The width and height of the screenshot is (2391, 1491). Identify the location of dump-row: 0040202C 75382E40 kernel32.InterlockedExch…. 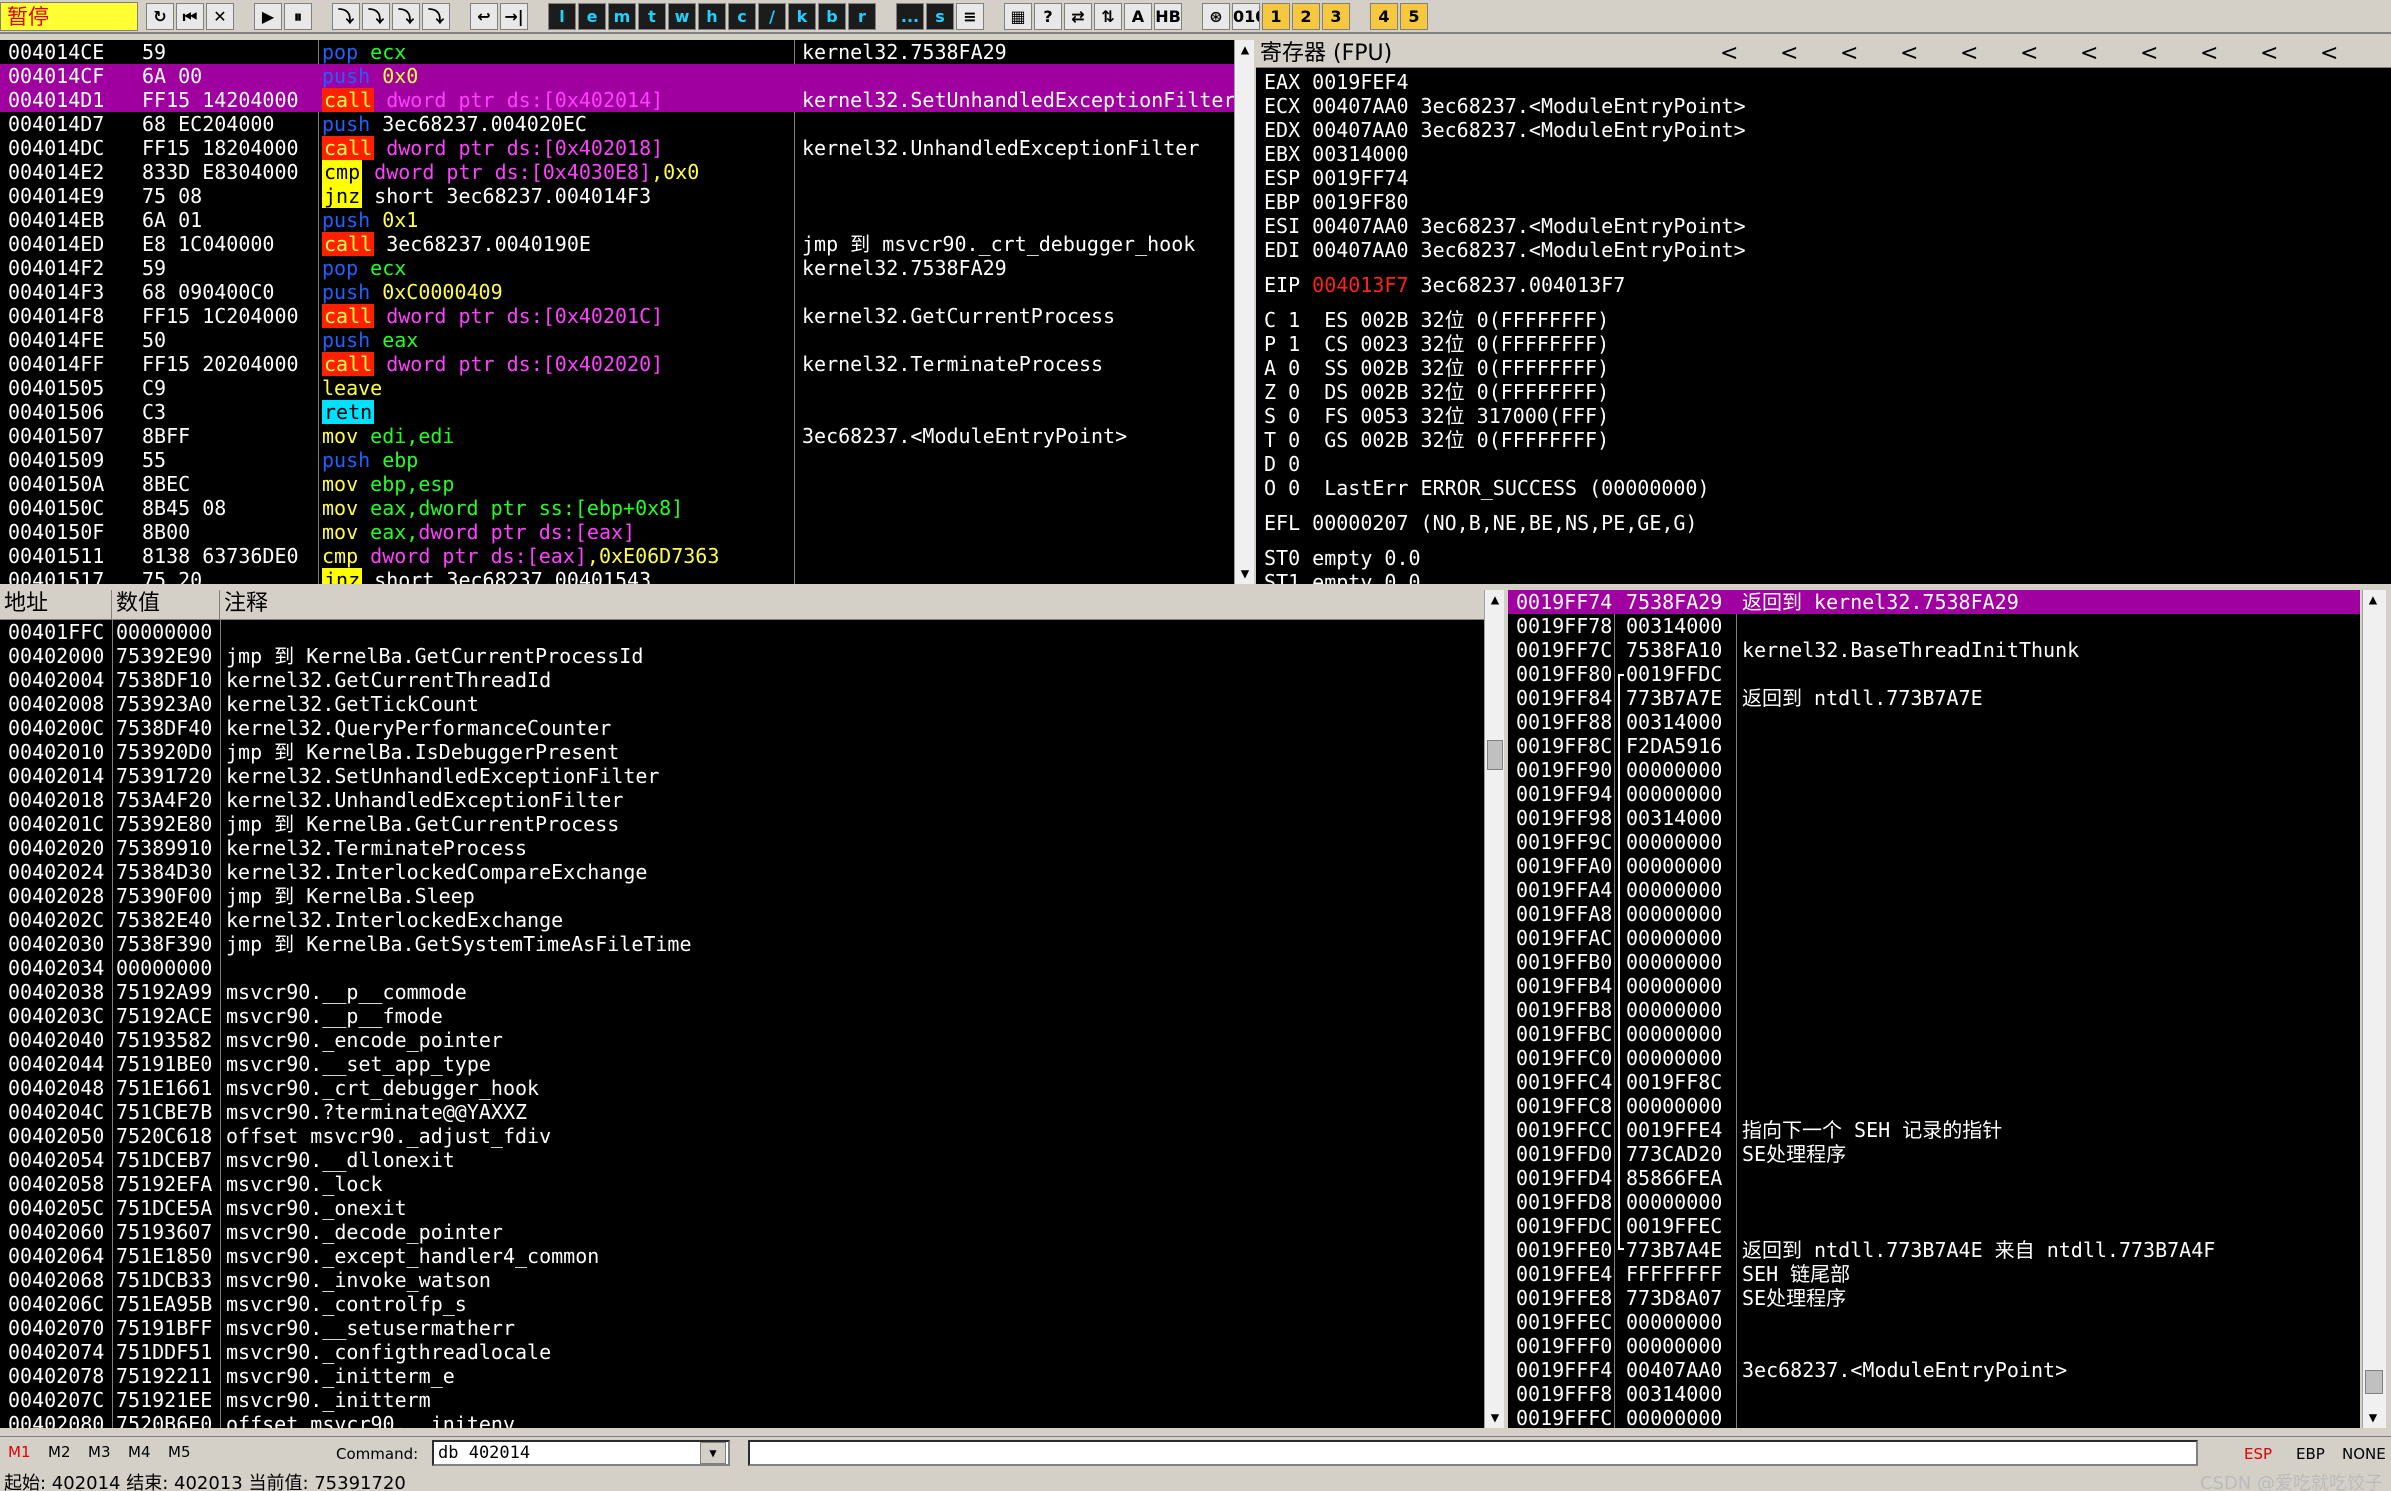
(742, 920).